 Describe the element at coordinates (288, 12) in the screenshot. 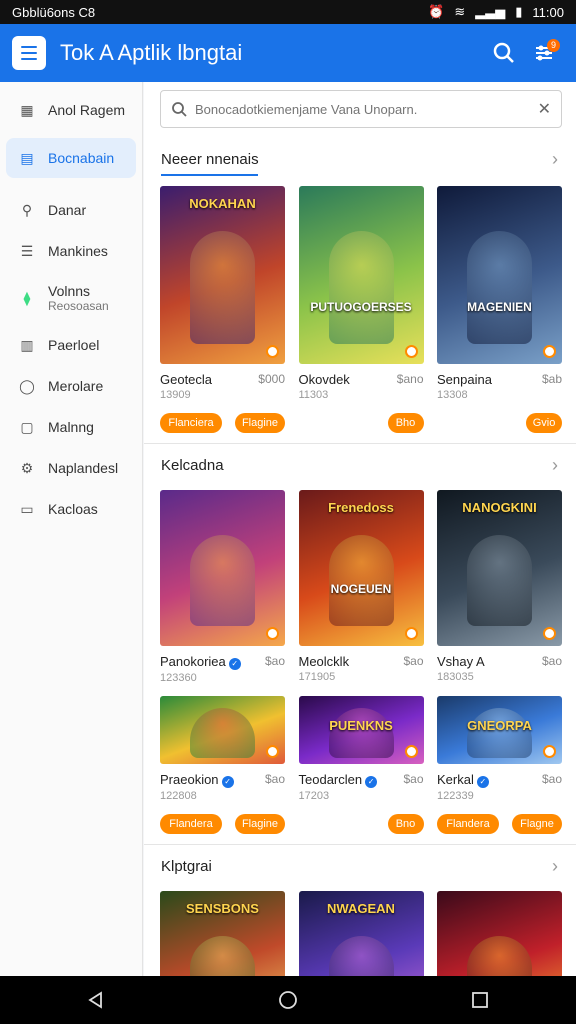

I see `status-bar: Gbblü6ons C8 ⏰ ≋ ▂▃▅ ▮ 11:00` at that location.